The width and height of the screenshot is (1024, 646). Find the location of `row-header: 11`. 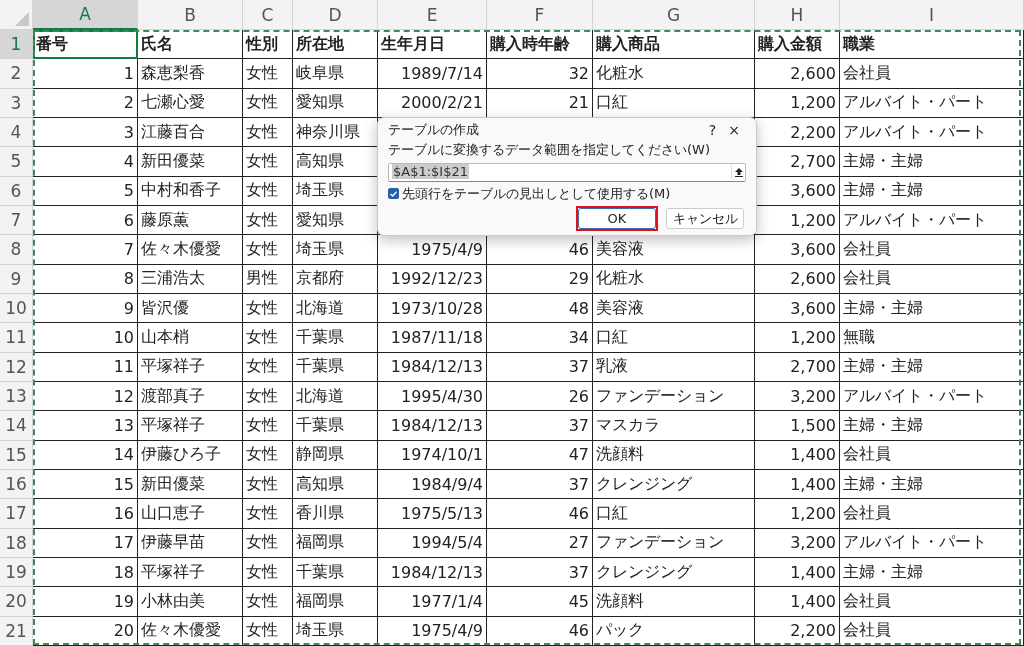

row-header: 11 is located at coordinates (16, 338).